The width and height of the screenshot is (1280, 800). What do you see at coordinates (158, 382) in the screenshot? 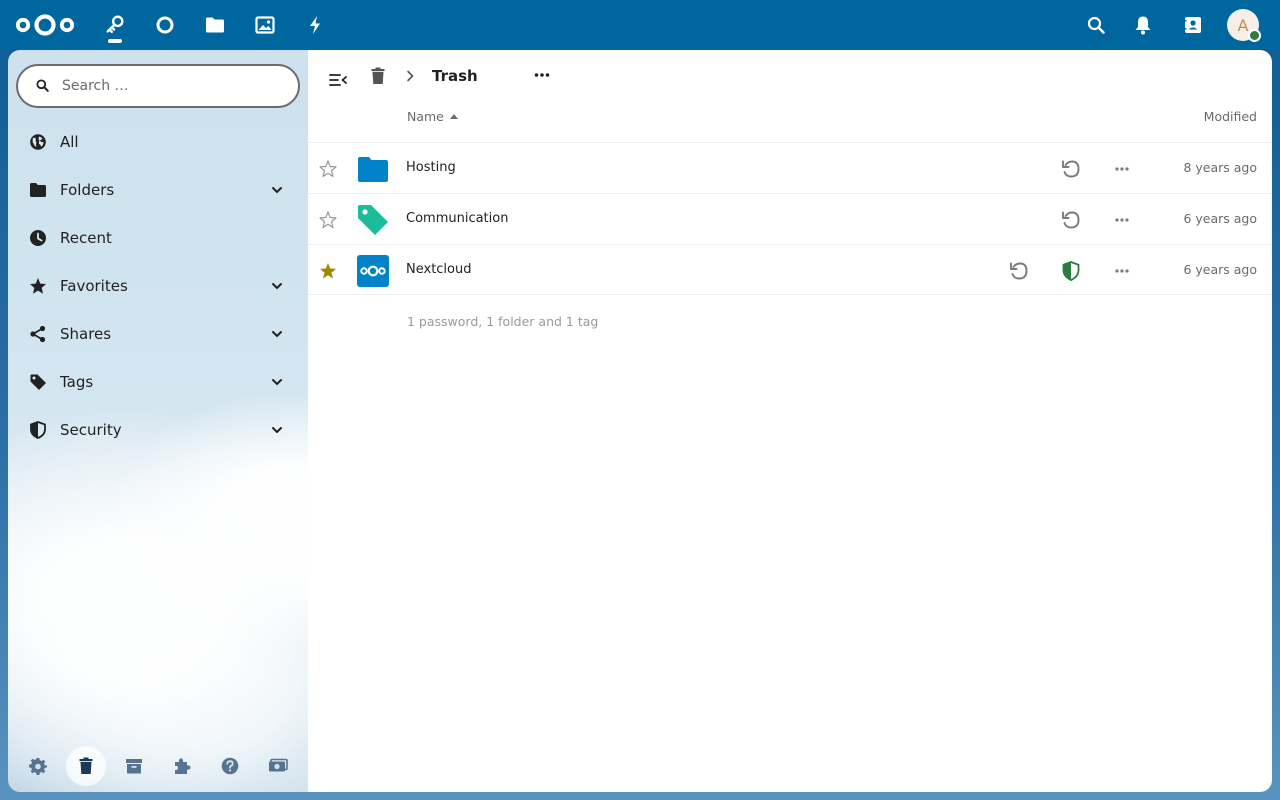
I see `sidebar-item-tags: Tags` at bounding box center [158, 382].